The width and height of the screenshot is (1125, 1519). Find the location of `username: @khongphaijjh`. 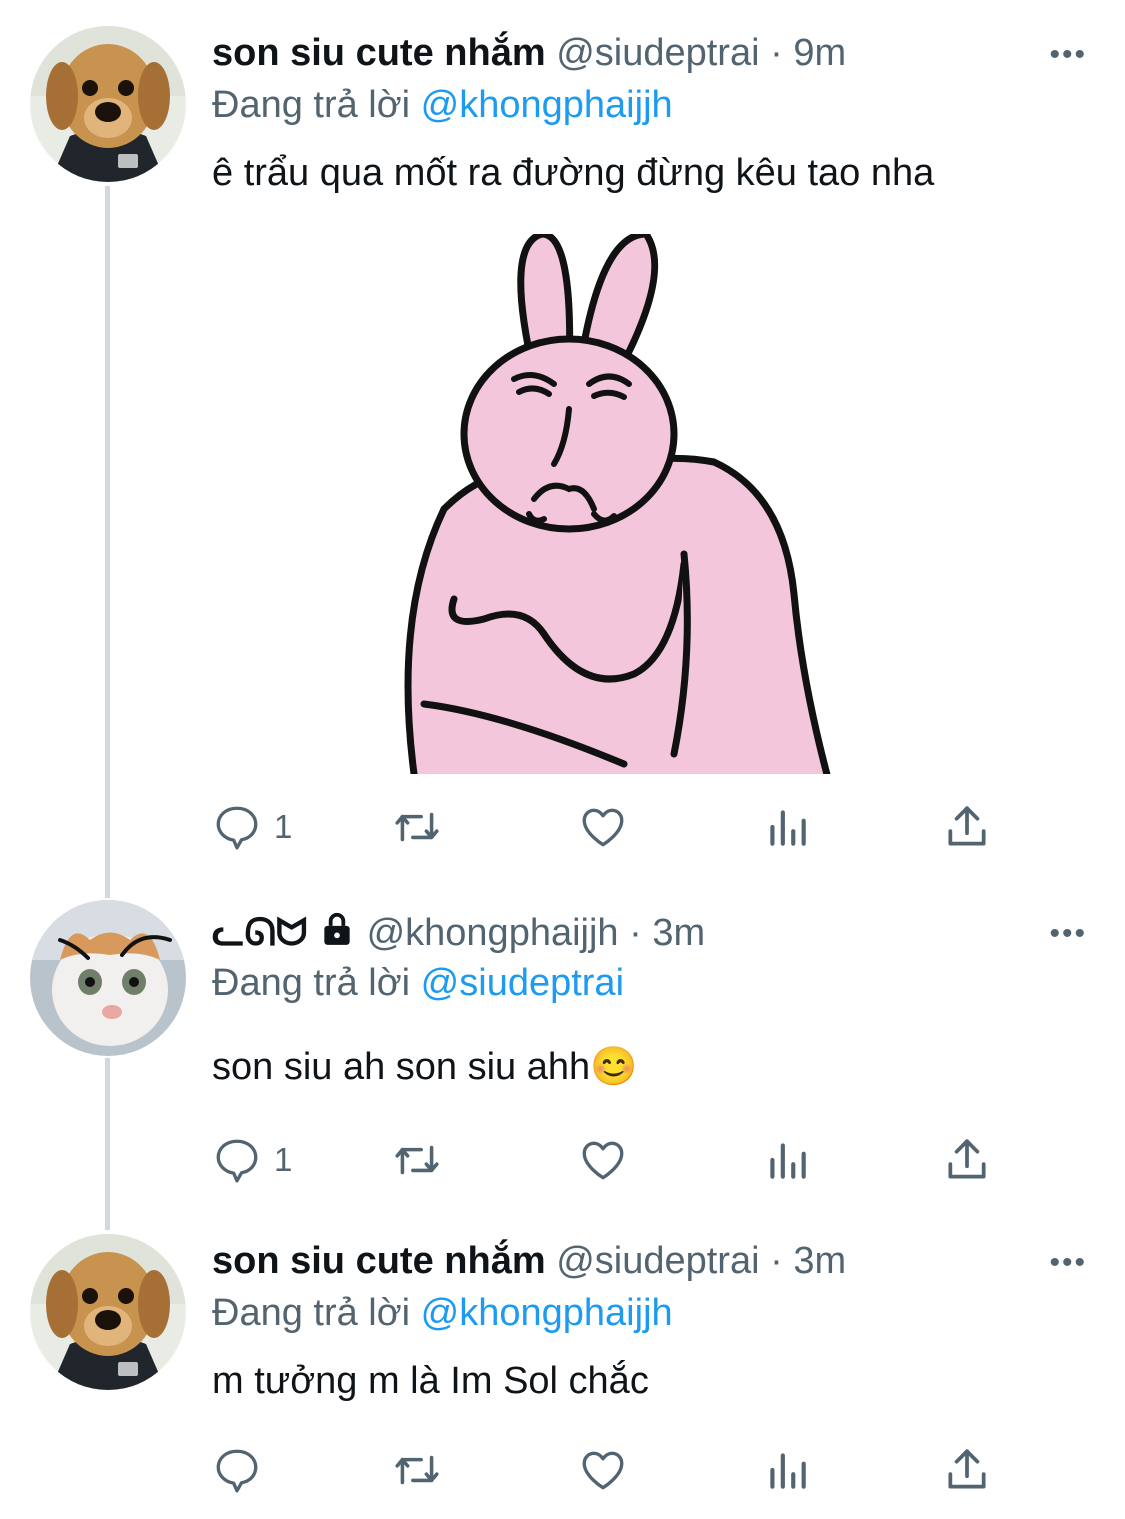

username: @khongphaijjh is located at coordinates (493, 933).